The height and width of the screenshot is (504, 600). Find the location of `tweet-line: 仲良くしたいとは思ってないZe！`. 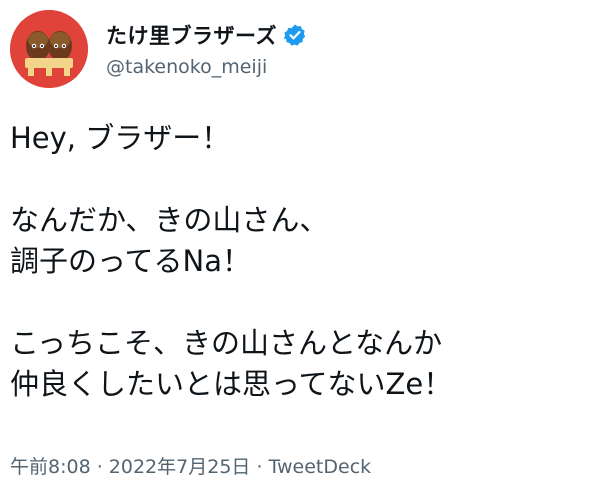

tweet-line: 仲良くしたいとは思ってないZe！ is located at coordinates (231, 384).